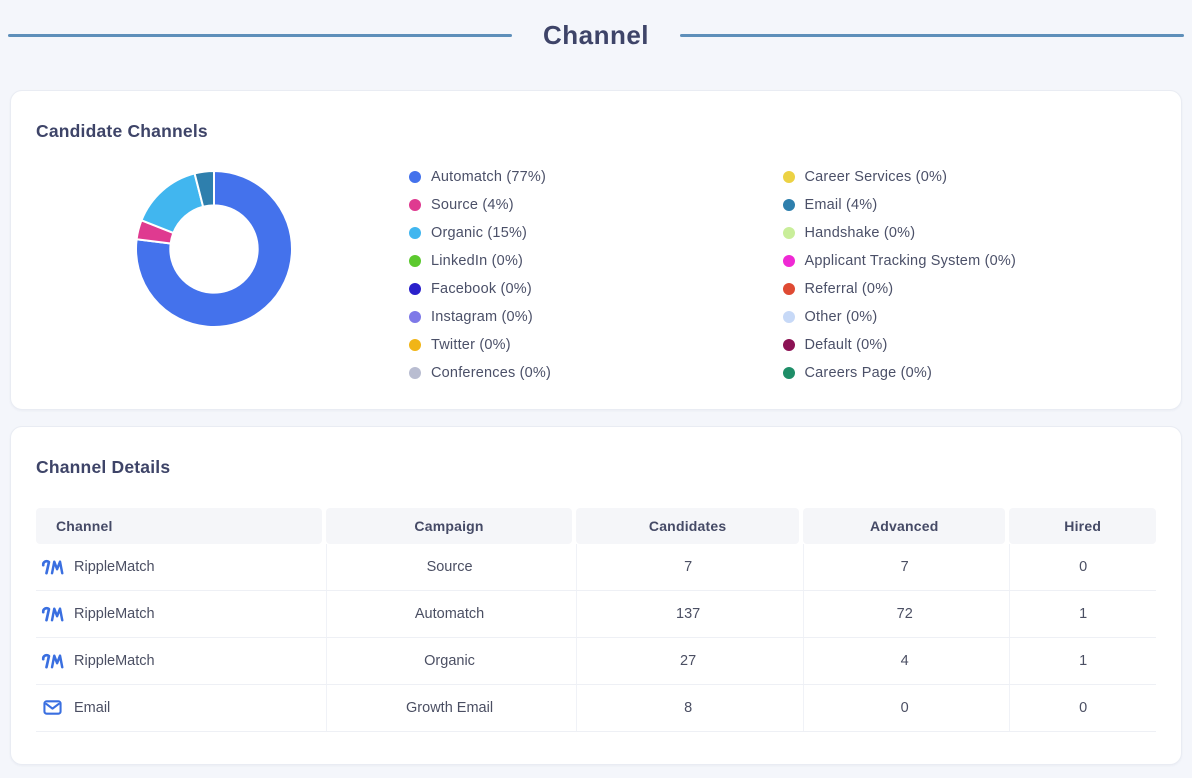 The width and height of the screenshot is (1192, 778). I want to click on legend-label: Referral (0%), so click(849, 288).